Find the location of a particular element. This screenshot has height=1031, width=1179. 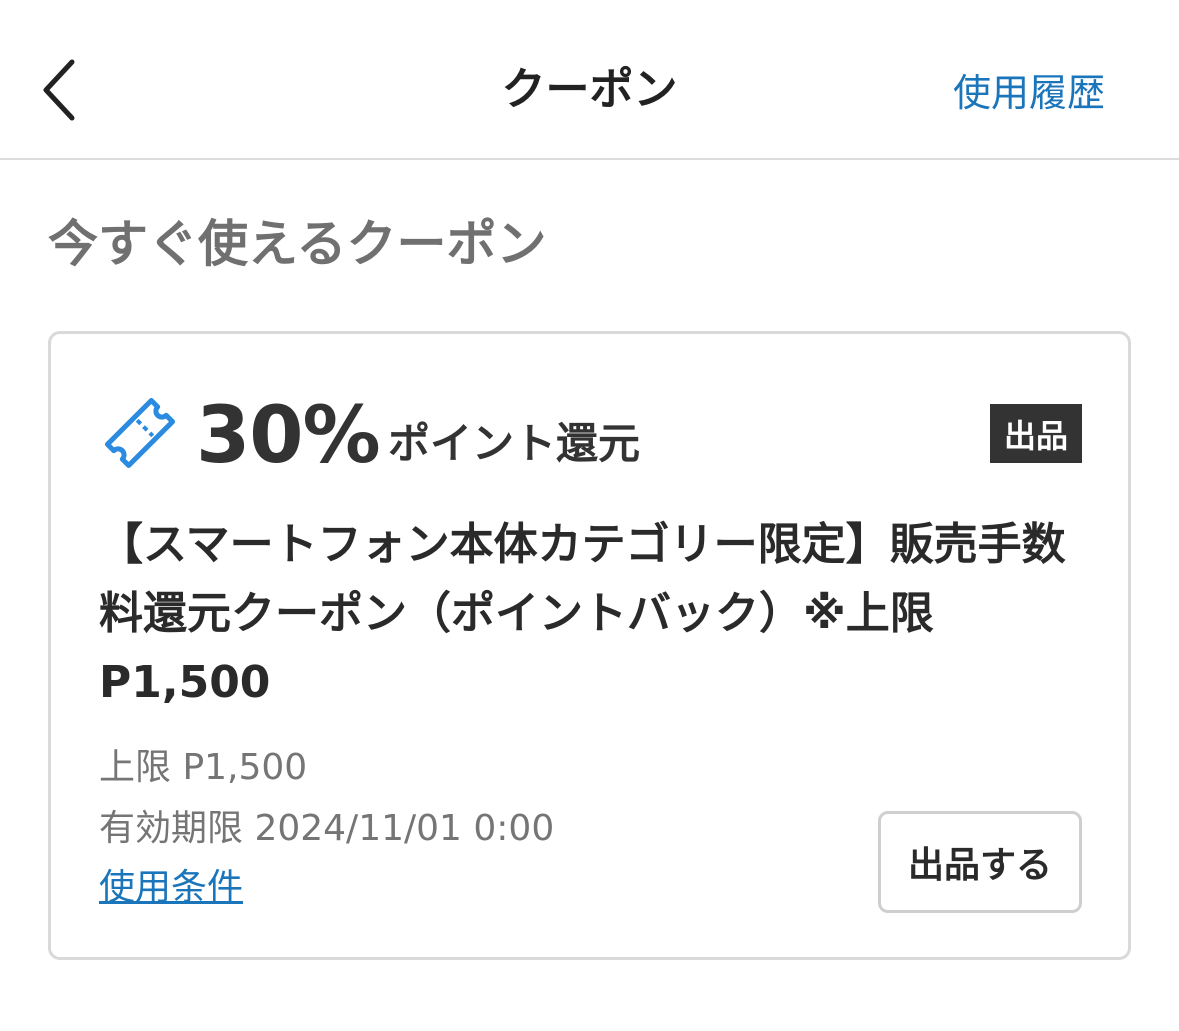

discount-rate-suffix: ポイント還元 is located at coordinates (514, 443).